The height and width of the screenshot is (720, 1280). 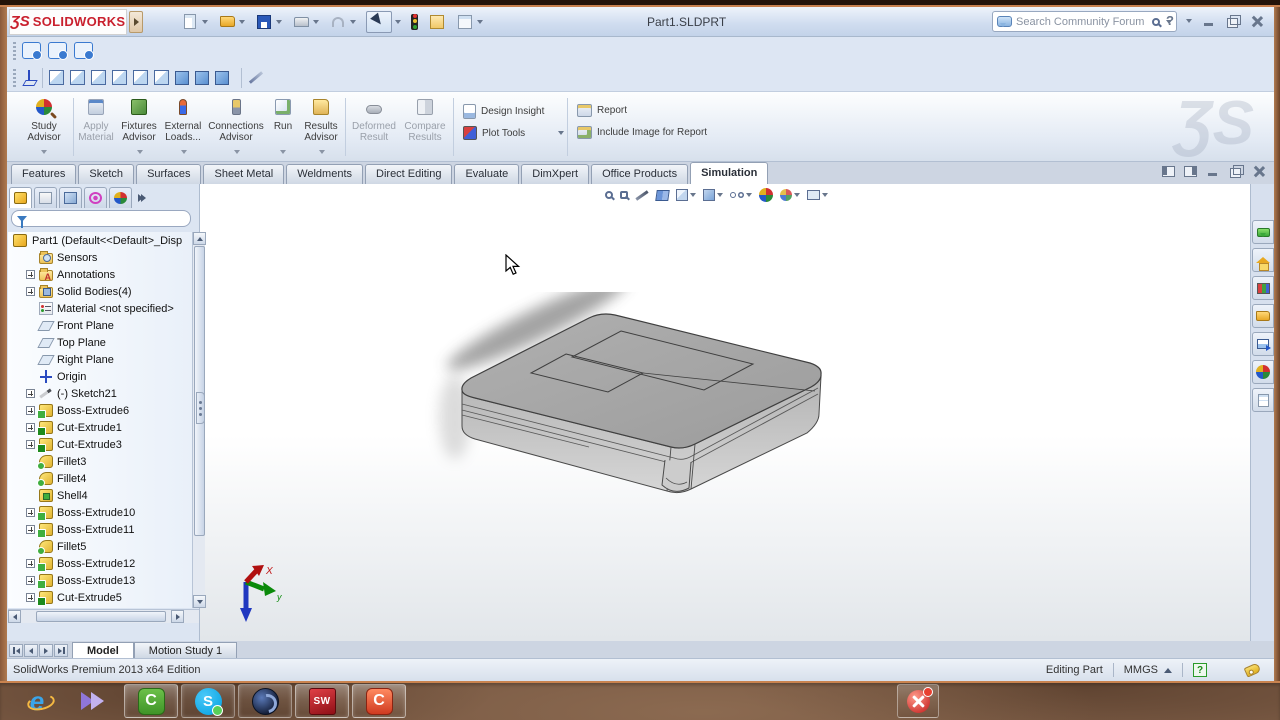 I want to click on view-palette-tab, so click(x=1263, y=344).